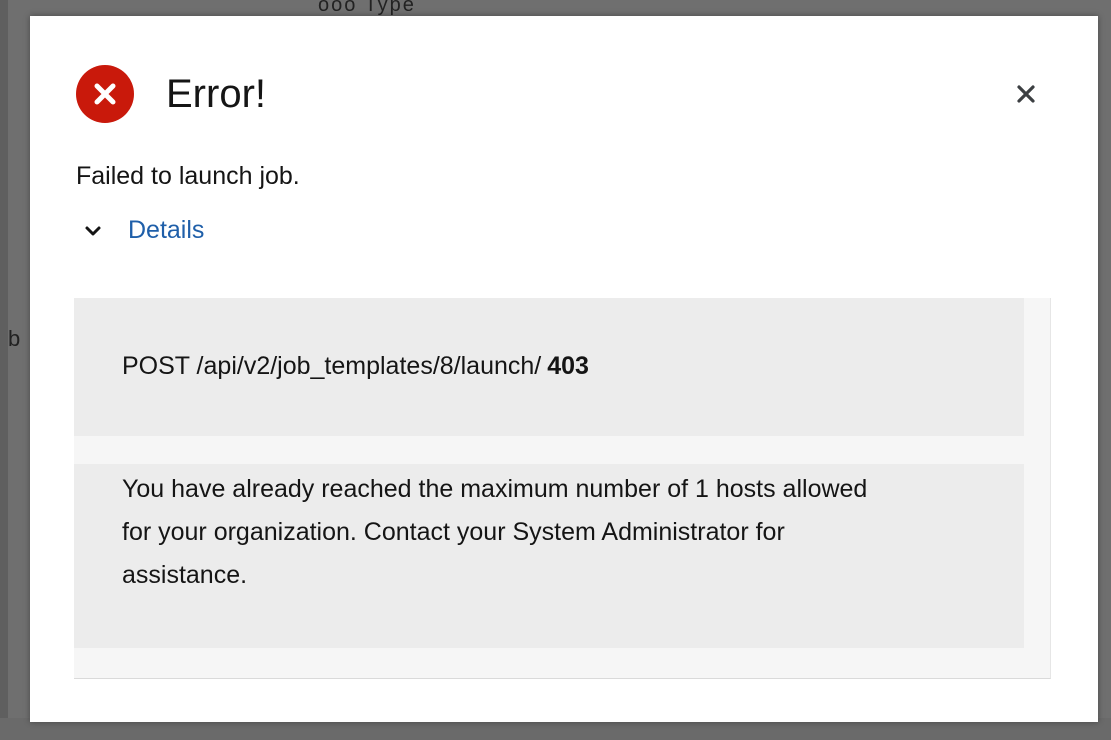 The height and width of the screenshot is (740, 1111). I want to click on close-icon, so click(1026, 94).